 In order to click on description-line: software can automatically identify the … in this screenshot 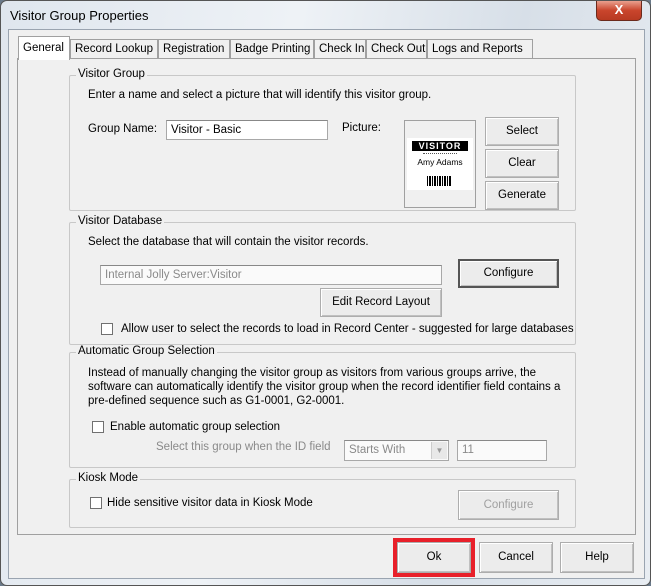, I will do `click(324, 387)`.